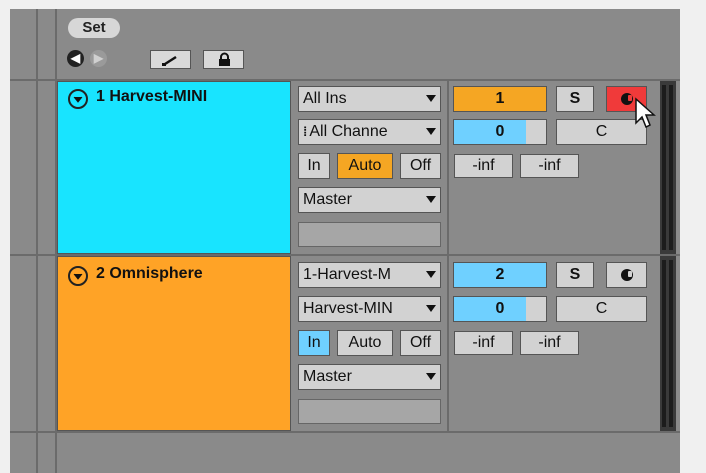  Describe the element at coordinates (94, 28) in the screenshot. I see `set-button: Set` at that location.